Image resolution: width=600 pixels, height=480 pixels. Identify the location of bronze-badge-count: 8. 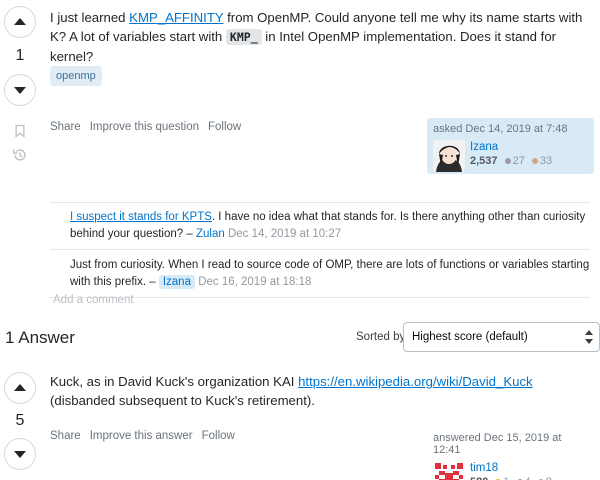
(549, 478).